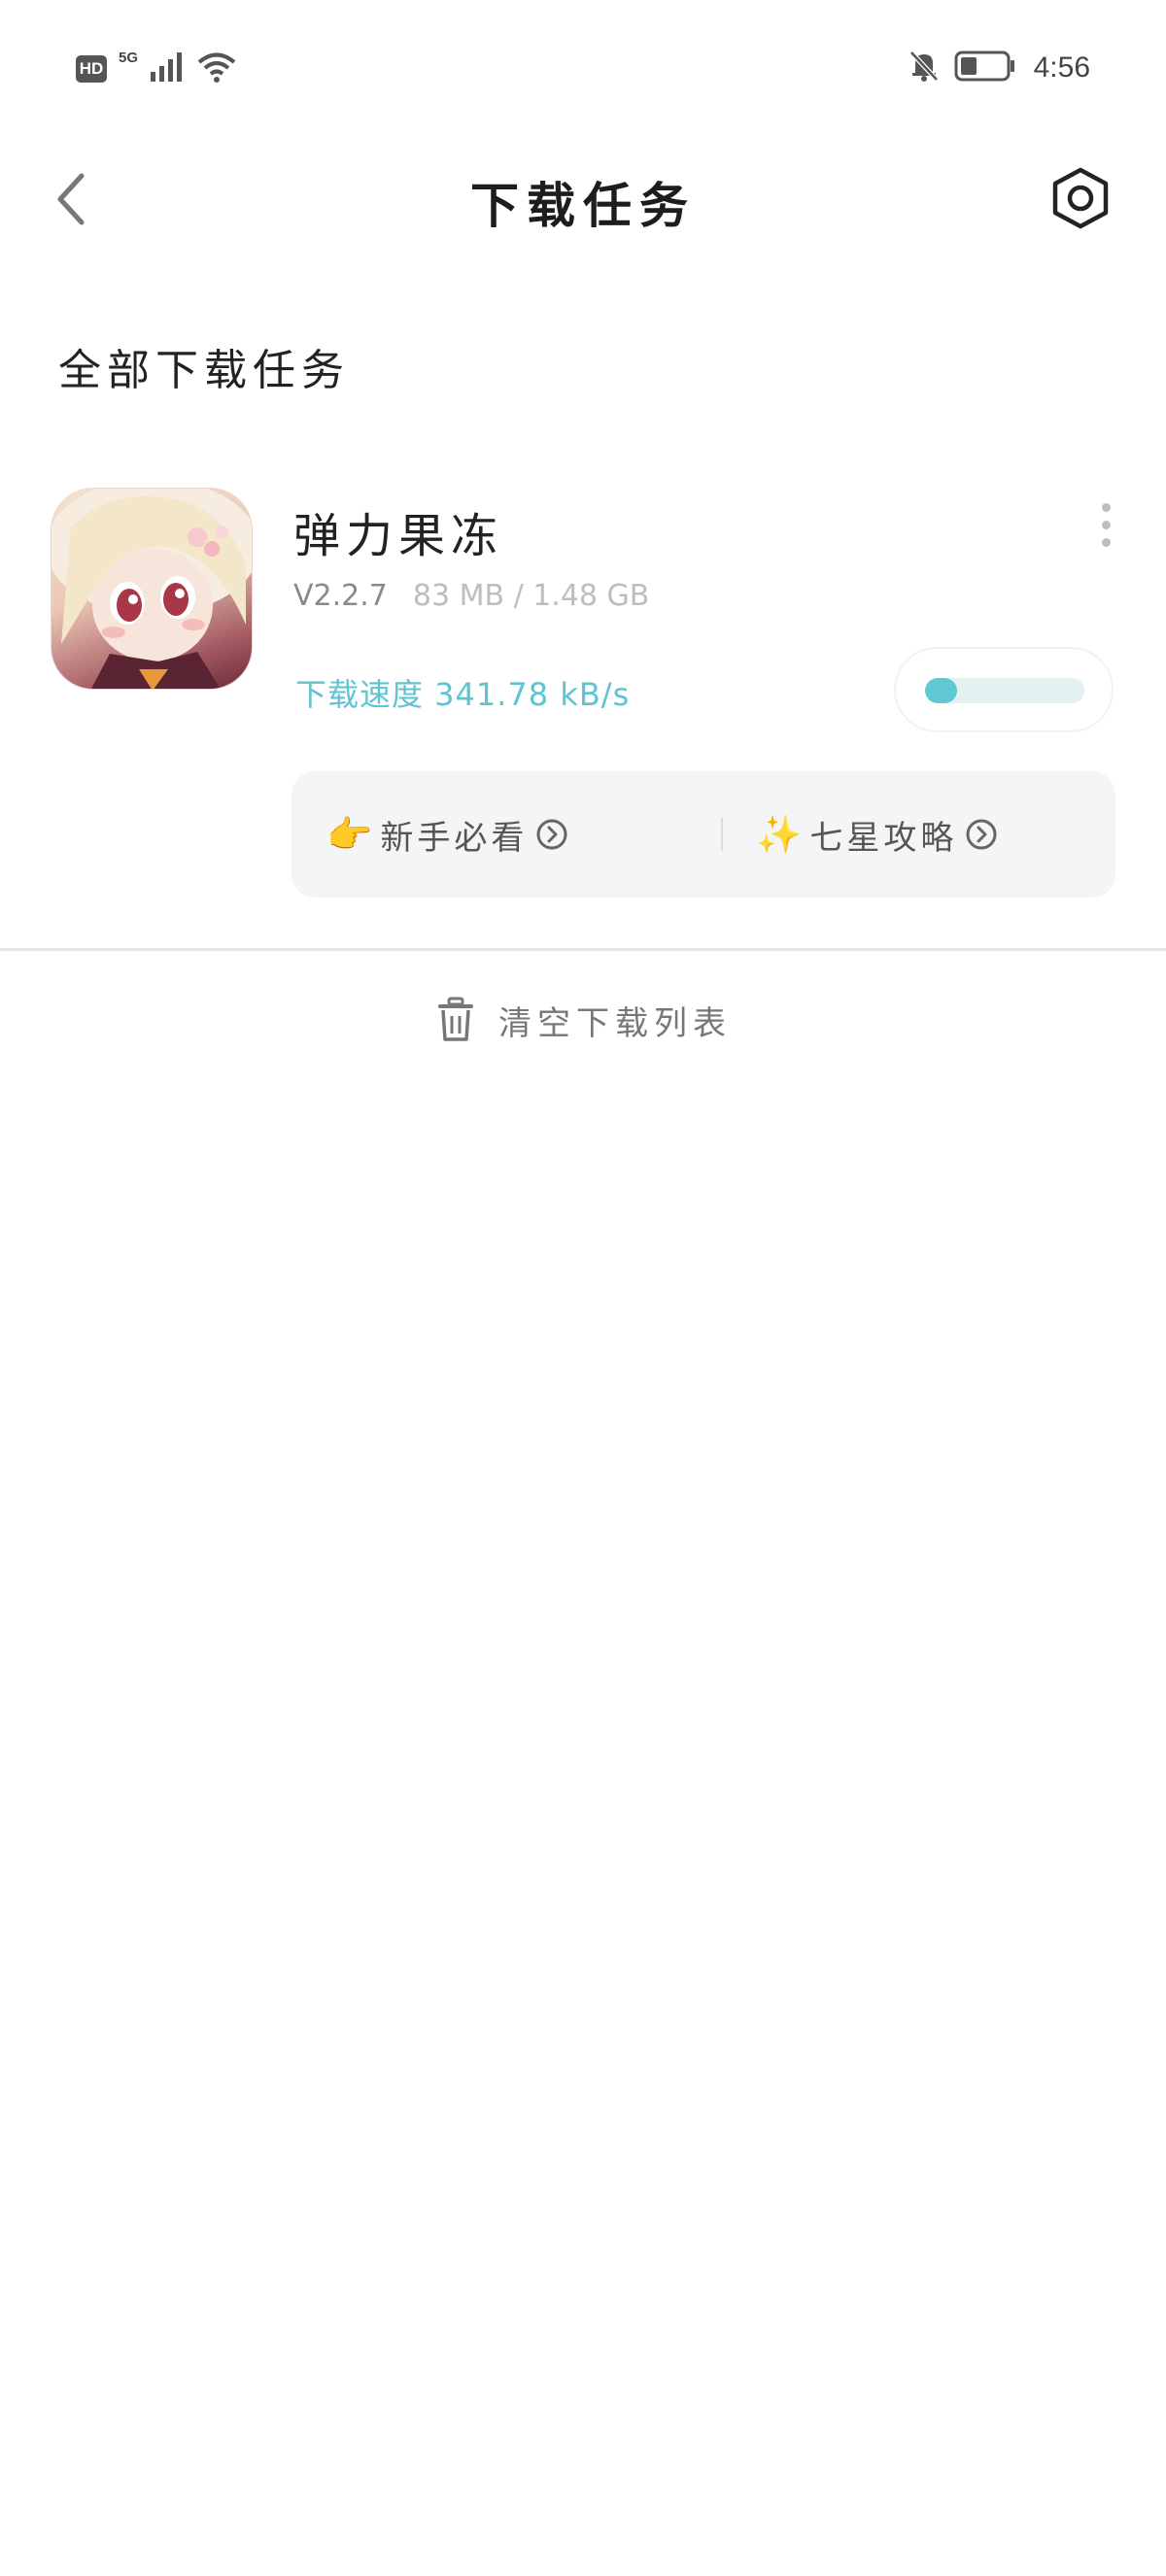 The image size is (1166, 2576). What do you see at coordinates (615, 1023) in the screenshot?
I see `clear-label: 清空下载列表` at bounding box center [615, 1023].